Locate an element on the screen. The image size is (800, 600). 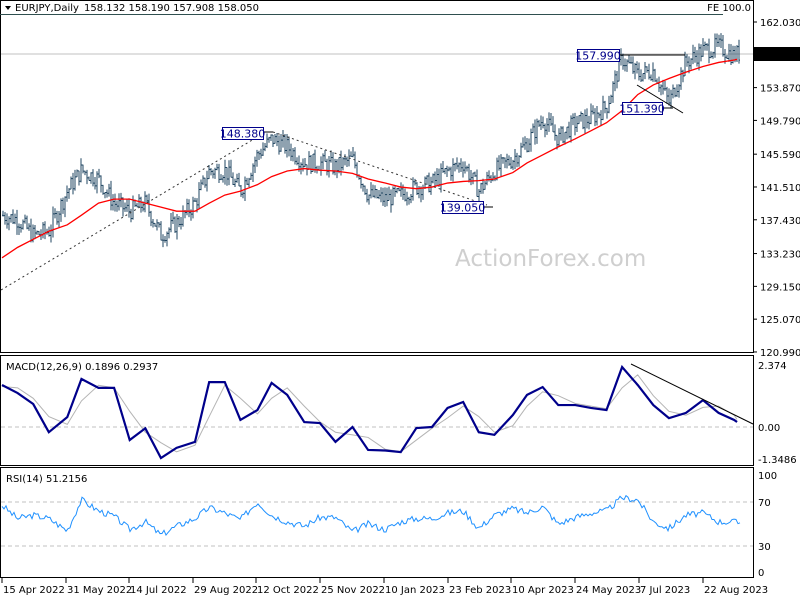
price-tick-label: 133.230 is located at coordinates (780, 255).